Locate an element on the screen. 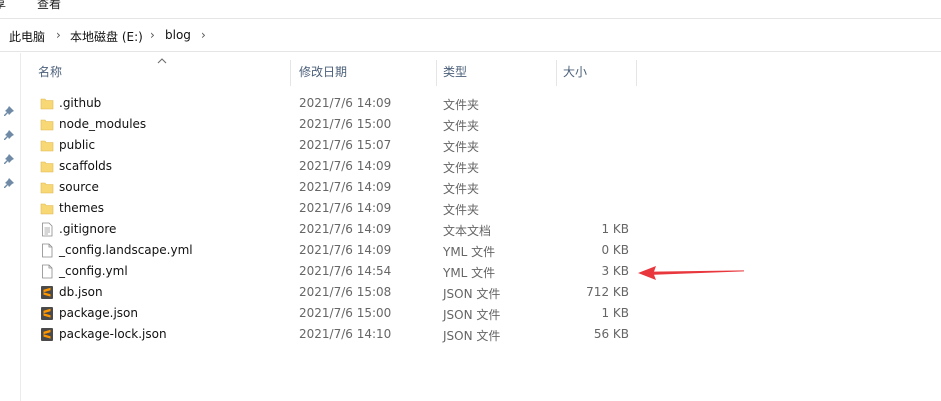 This screenshot has height=401, width=941. file-size: 3 KB is located at coordinates (615, 271).